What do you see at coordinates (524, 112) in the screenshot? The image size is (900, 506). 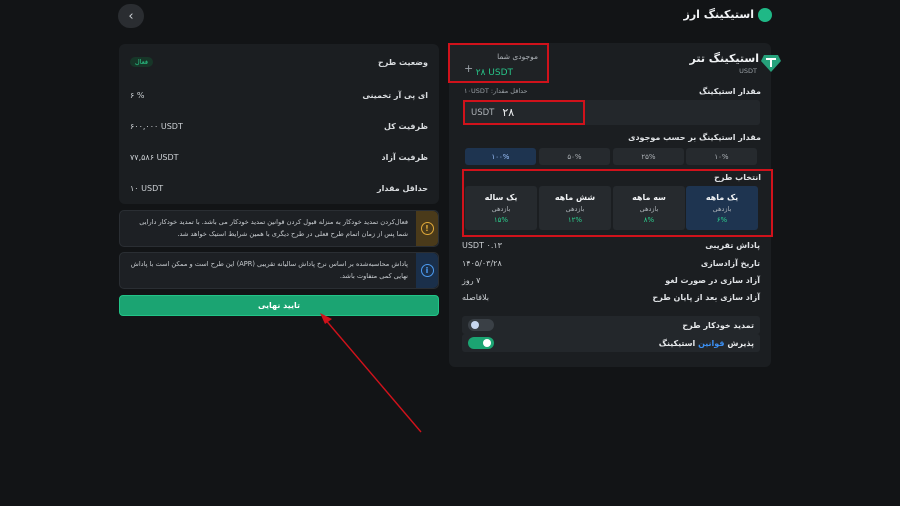 I see `amount-input: USDT ۲۸` at bounding box center [524, 112].